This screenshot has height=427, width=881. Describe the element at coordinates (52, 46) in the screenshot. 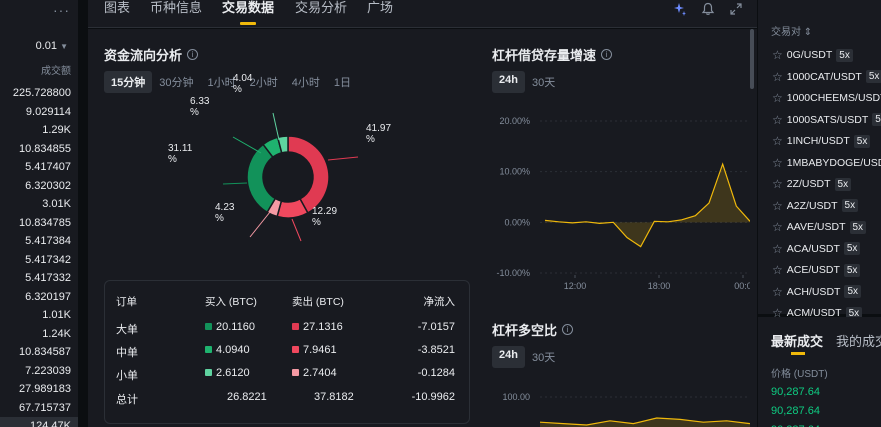

I see `precision-select: 0.01 ▼` at that location.